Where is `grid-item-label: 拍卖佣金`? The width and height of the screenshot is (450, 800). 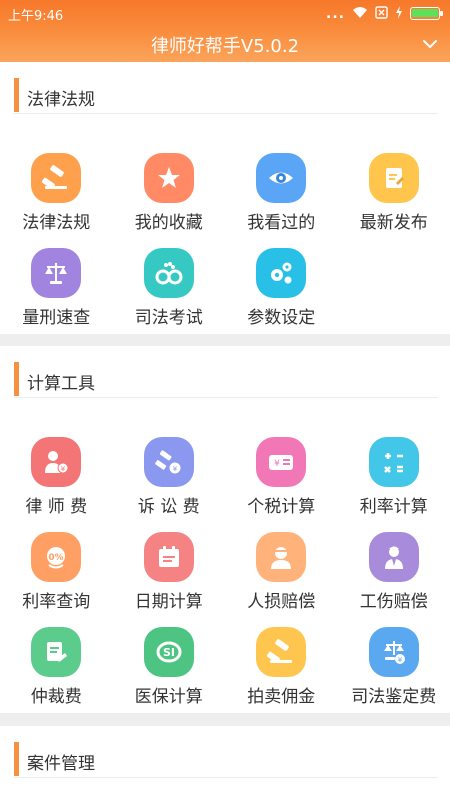 grid-item-label: 拍卖佣金 is located at coordinates (281, 697).